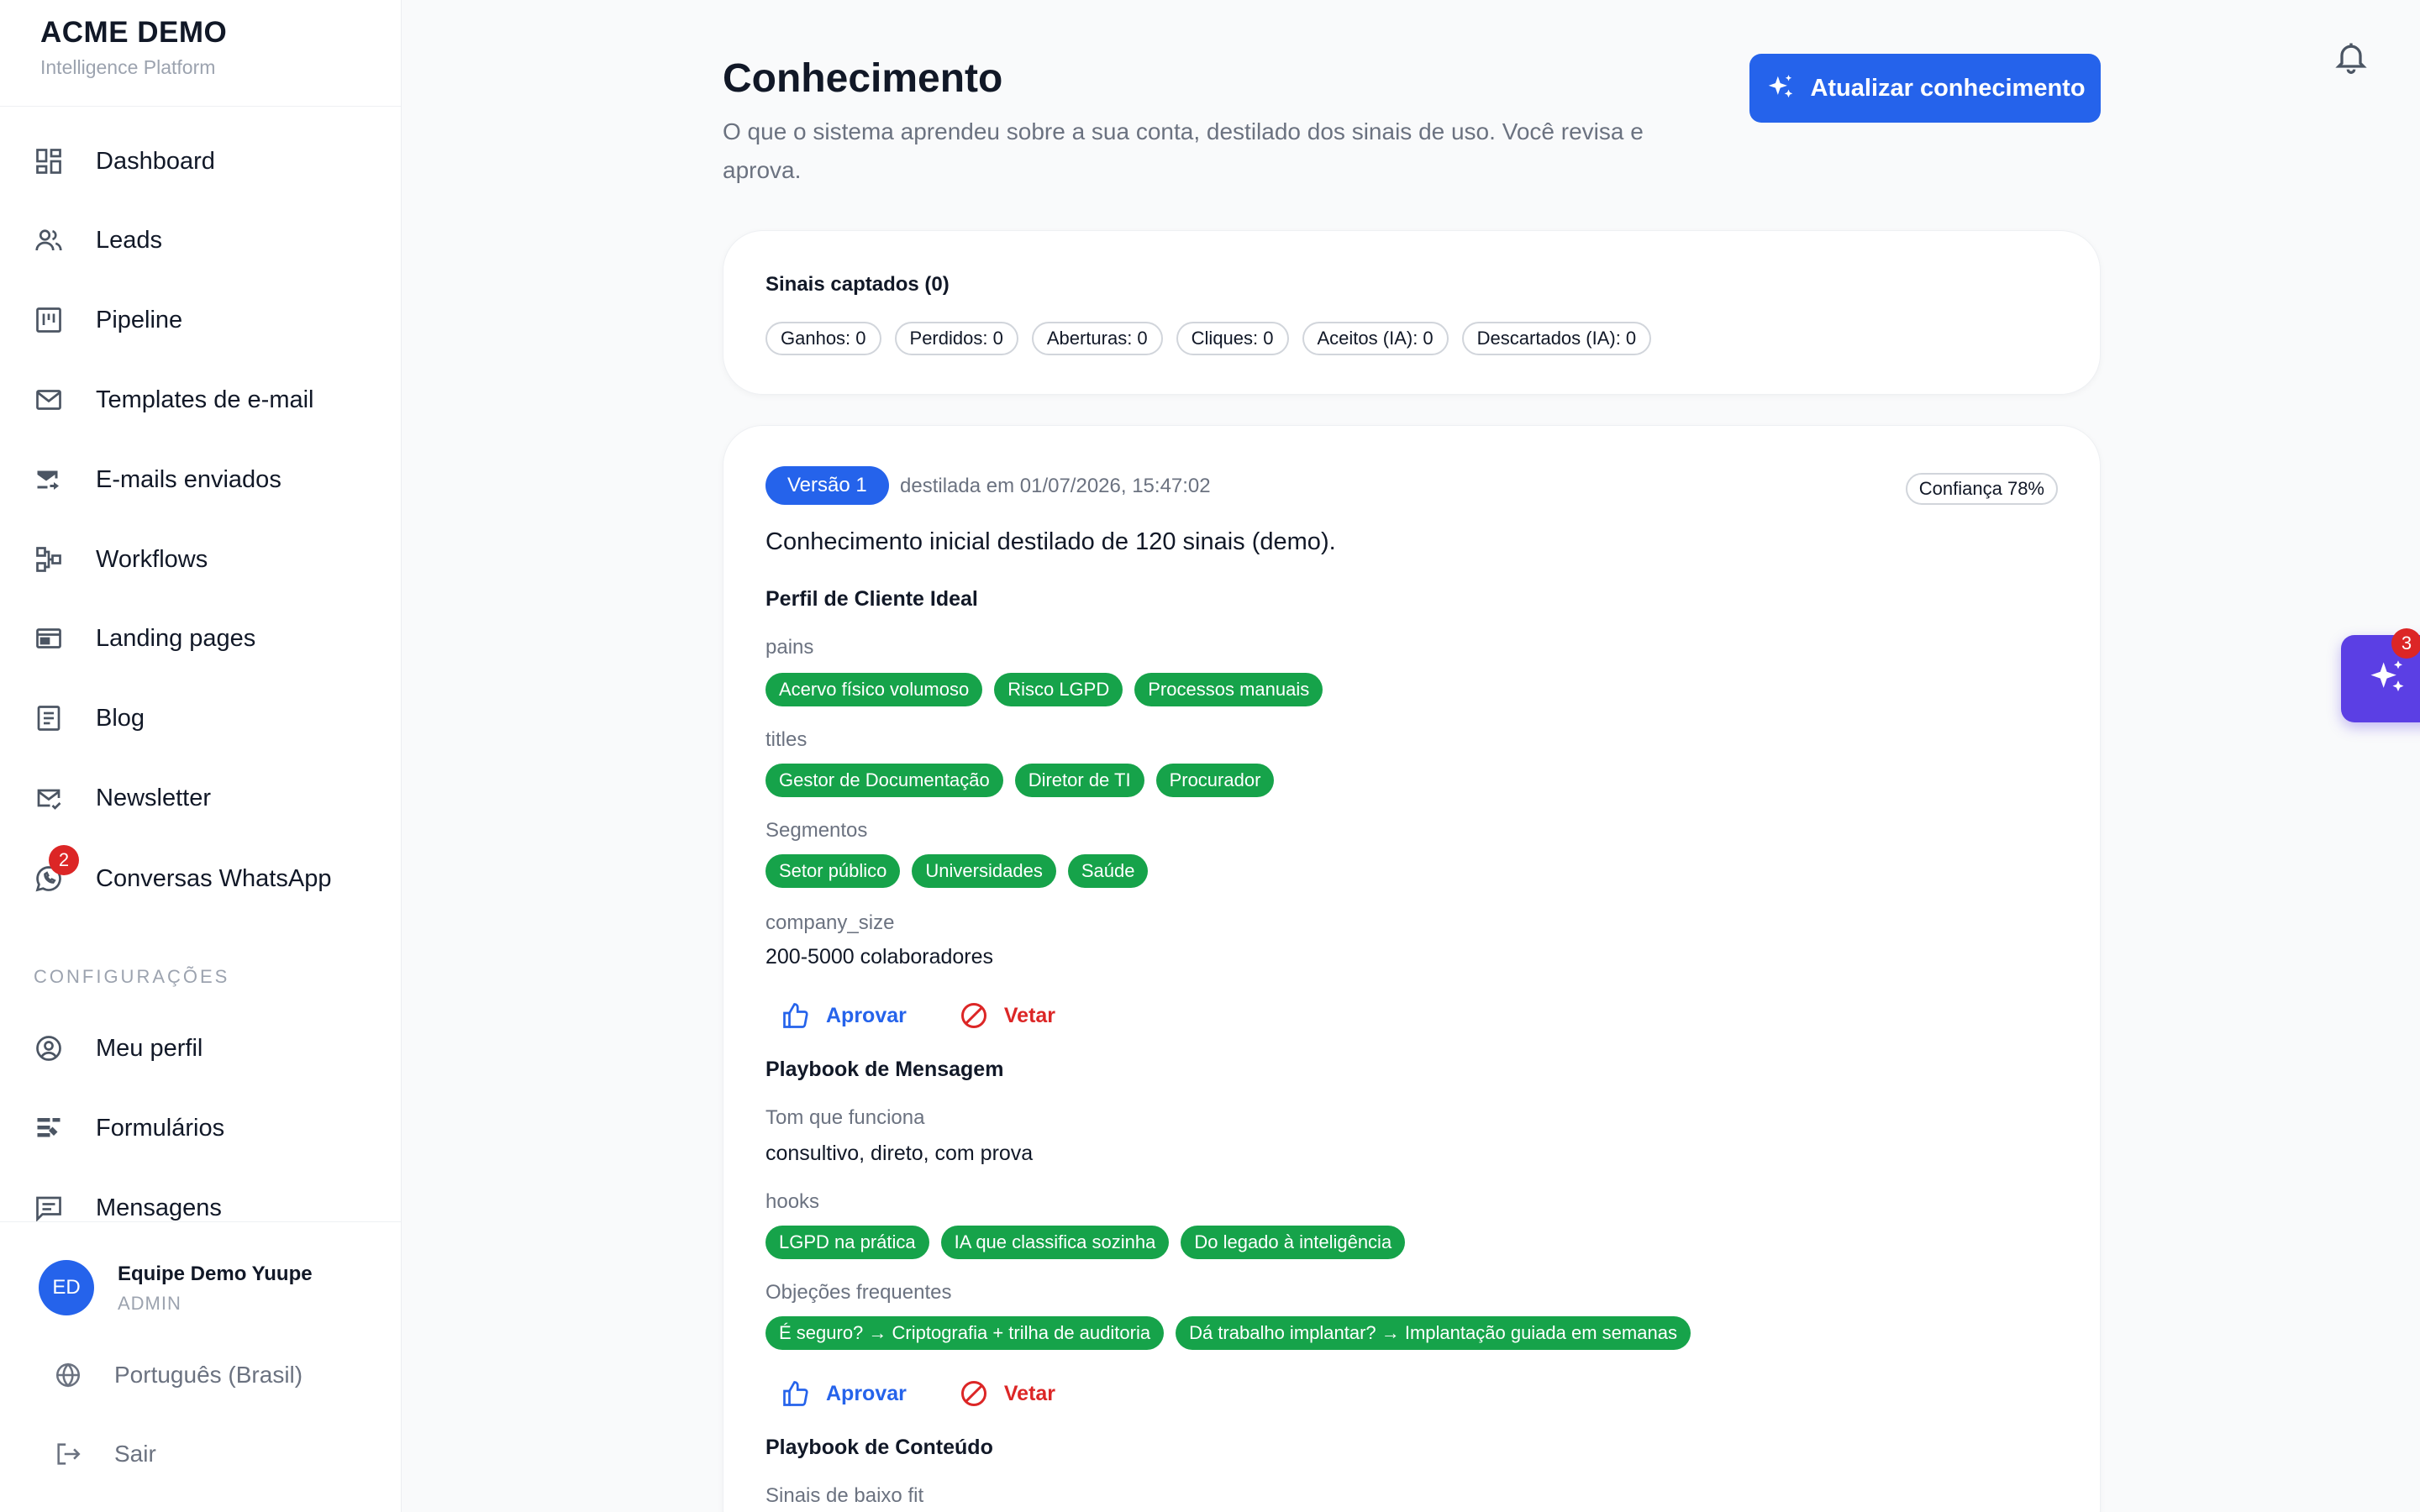  I want to click on sidebar-item-whatsapp: 2 Conversas WhatsApp, so click(202, 874).